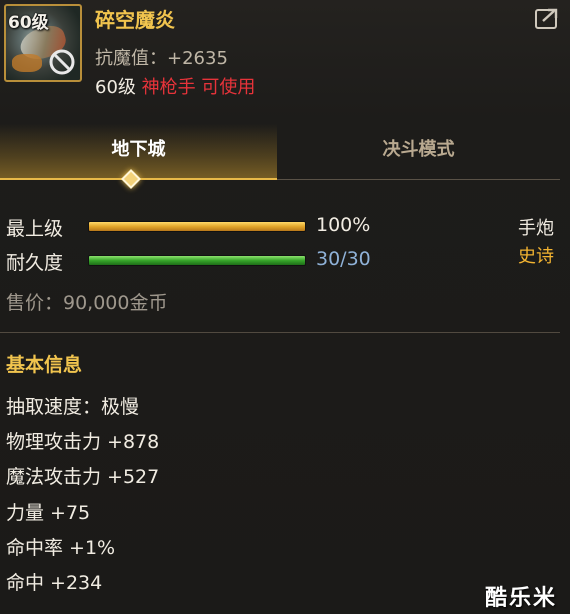  Describe the element at coordinates (138, 152) in the screenshot. I see `tab-dungeon: 地下城` at that location.